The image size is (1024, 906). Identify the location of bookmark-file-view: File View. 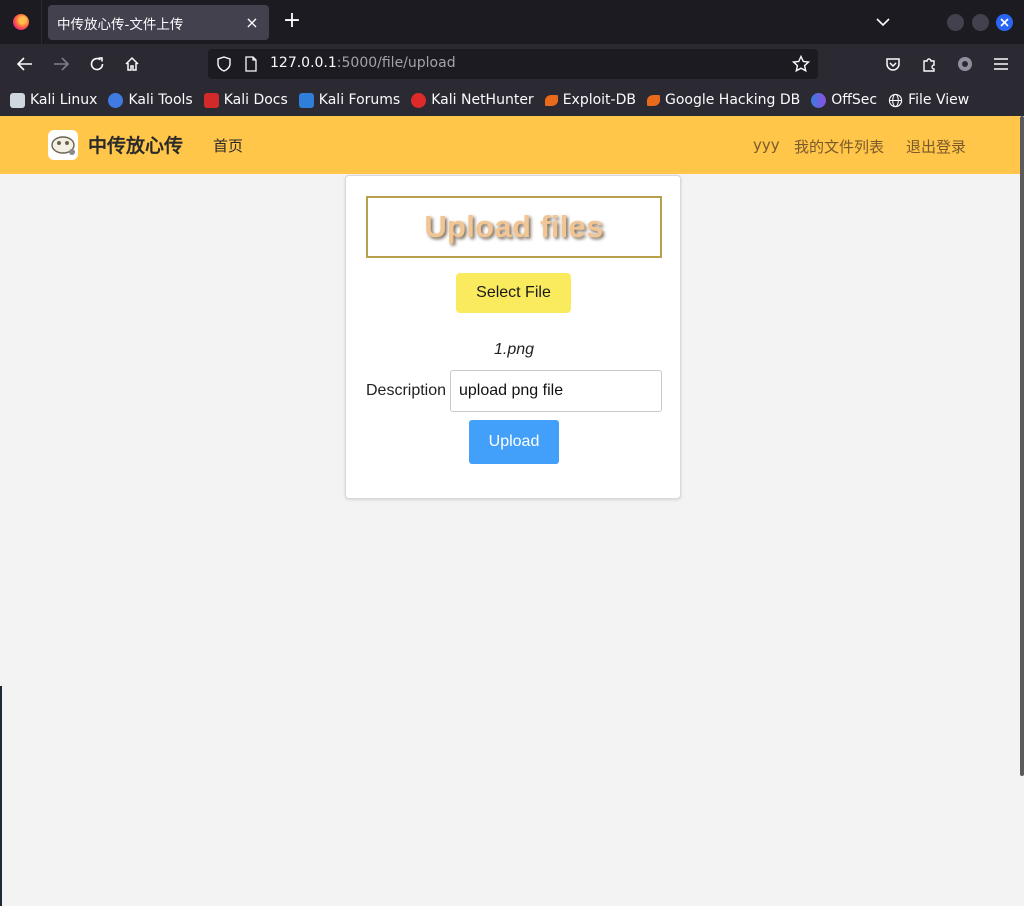
(928, 100).